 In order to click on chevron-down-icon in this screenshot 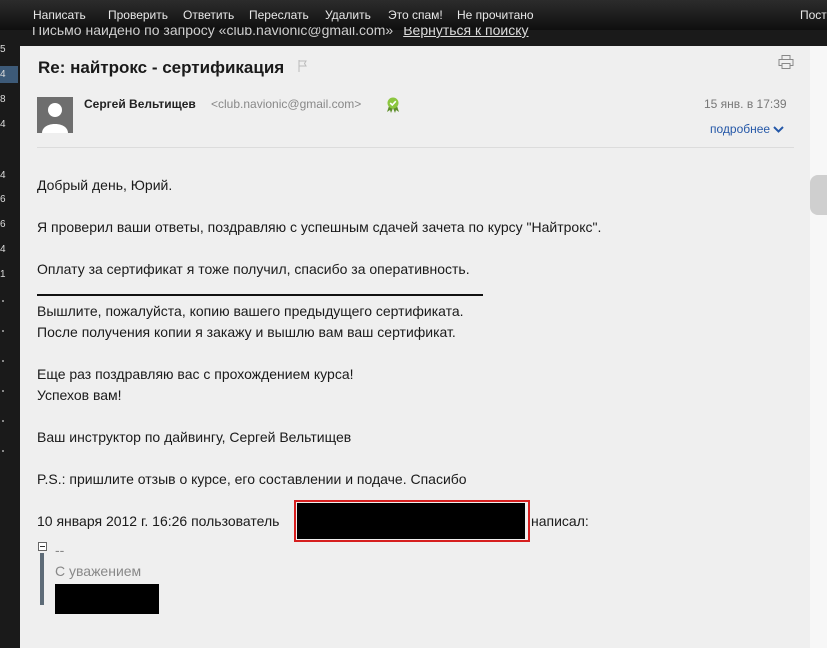, I will do `click(778, 130)`.